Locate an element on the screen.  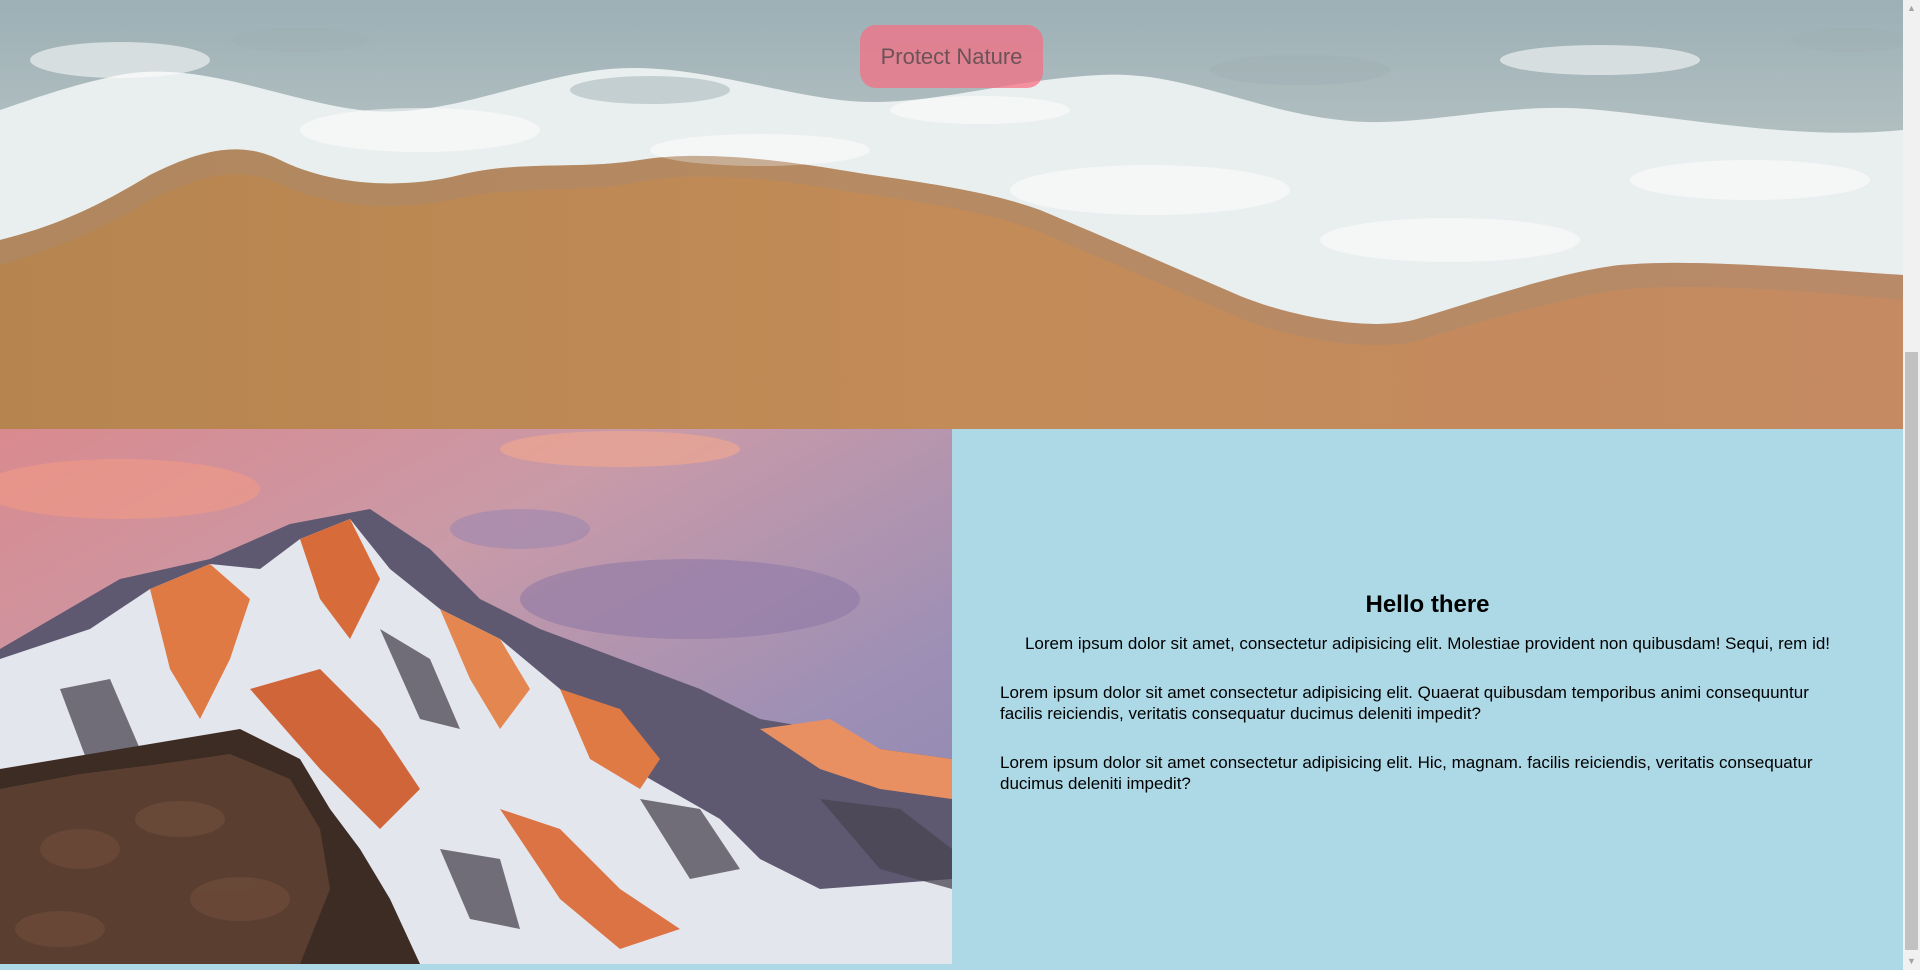
triangle-down-icon: ▼ is located at coordinates (1911, 961).